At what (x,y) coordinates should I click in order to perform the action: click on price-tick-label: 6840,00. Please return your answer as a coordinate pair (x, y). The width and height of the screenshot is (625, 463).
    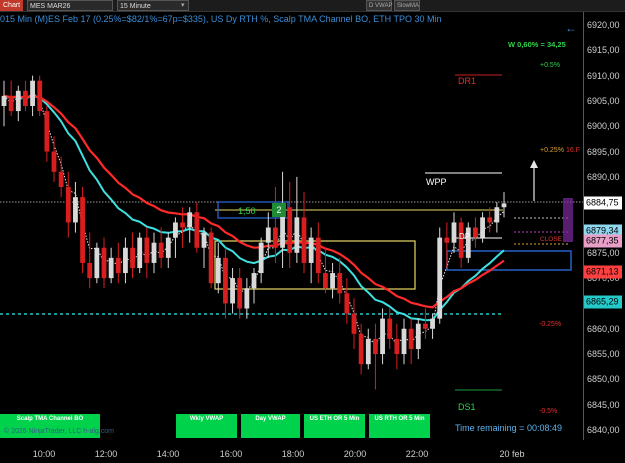
    Looking at the image, I should click on (603, 430).